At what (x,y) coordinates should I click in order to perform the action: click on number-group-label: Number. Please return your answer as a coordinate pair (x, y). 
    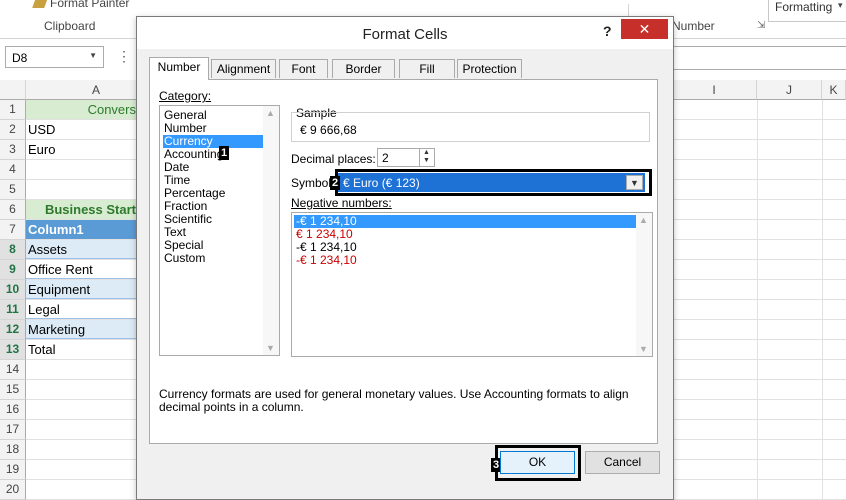
    Looking at the image, I should click on (693, 26).